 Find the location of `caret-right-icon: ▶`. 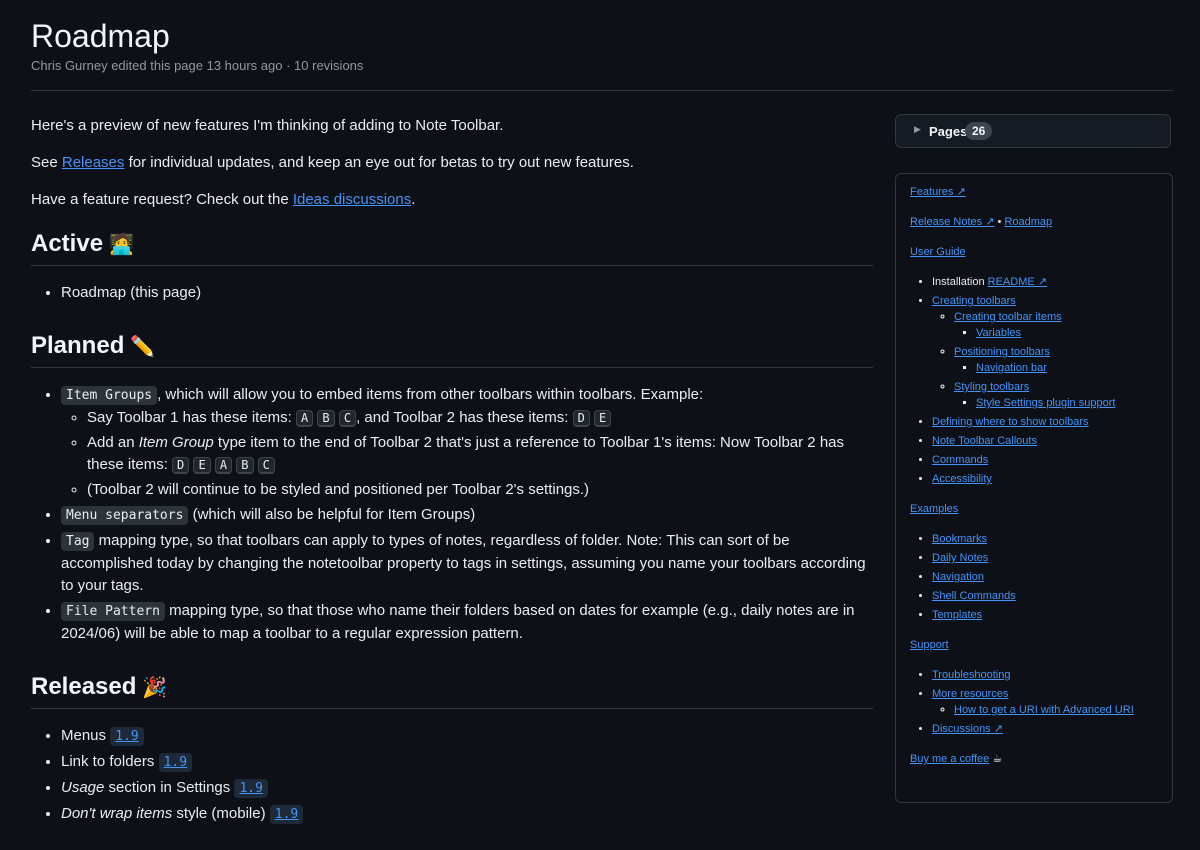

caret-right-icon: ▶ is located at coordinates (917, 129).